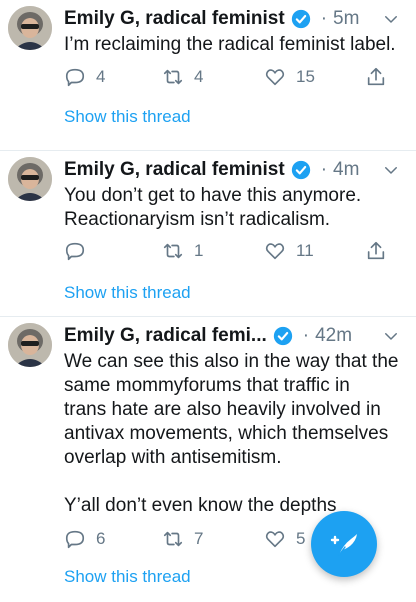 The image size is (416, 602). Describe the element at coordinates (199, 250) in the screenshot. I see `retweet-count: 1` at that location.